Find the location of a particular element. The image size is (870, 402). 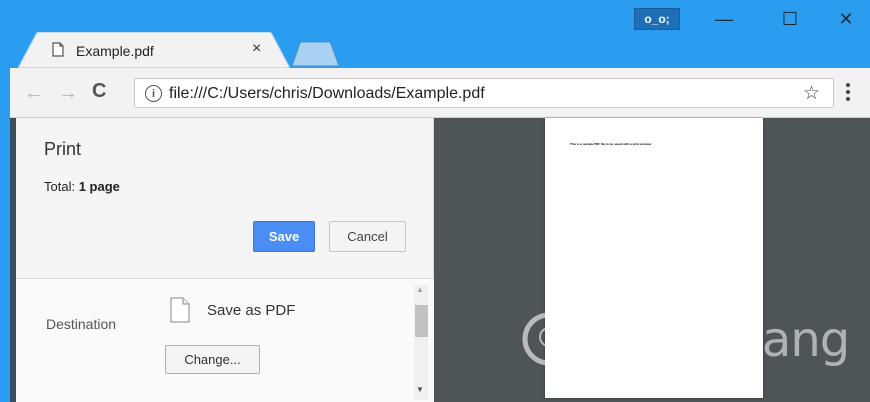

close-window-button: ✕ is located at coordinates (846, 19).